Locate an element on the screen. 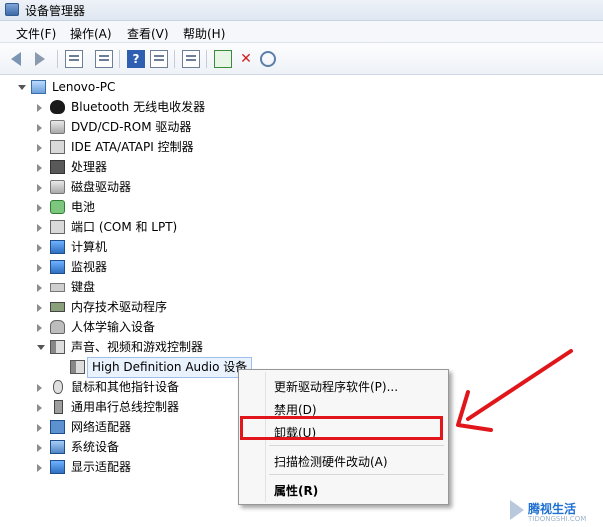 Image resolution: width=603 pixels, height=527 pixels. forward-arrow-icon is located at coordinates (40, 59).